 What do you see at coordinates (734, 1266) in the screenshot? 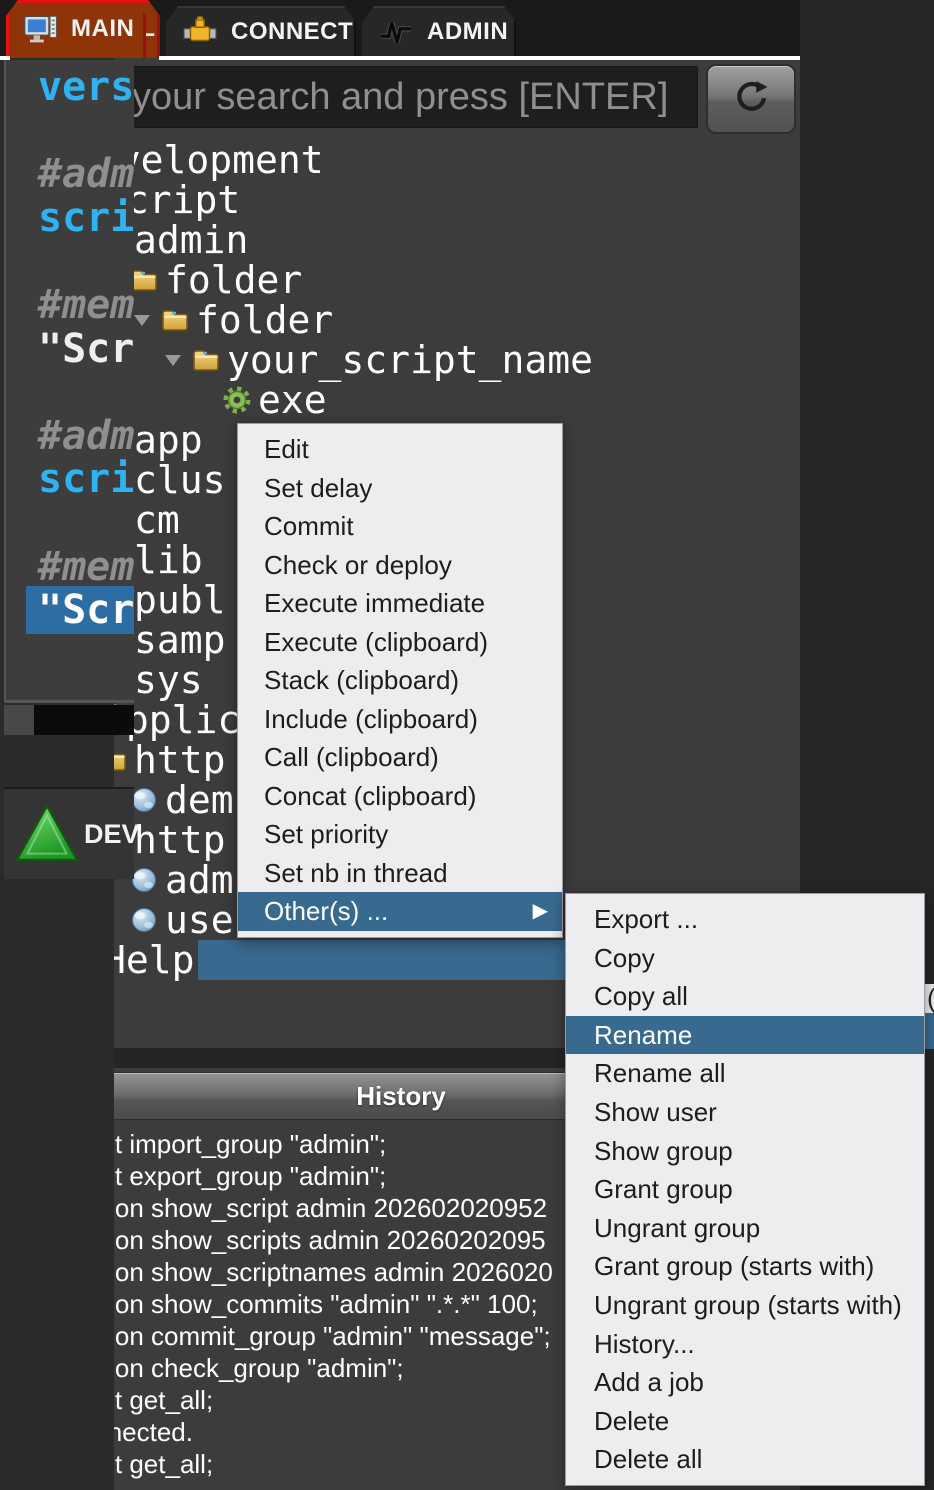
I see `menu-item-label: Grant group (starts with)` at bounding box center [734, 1266].